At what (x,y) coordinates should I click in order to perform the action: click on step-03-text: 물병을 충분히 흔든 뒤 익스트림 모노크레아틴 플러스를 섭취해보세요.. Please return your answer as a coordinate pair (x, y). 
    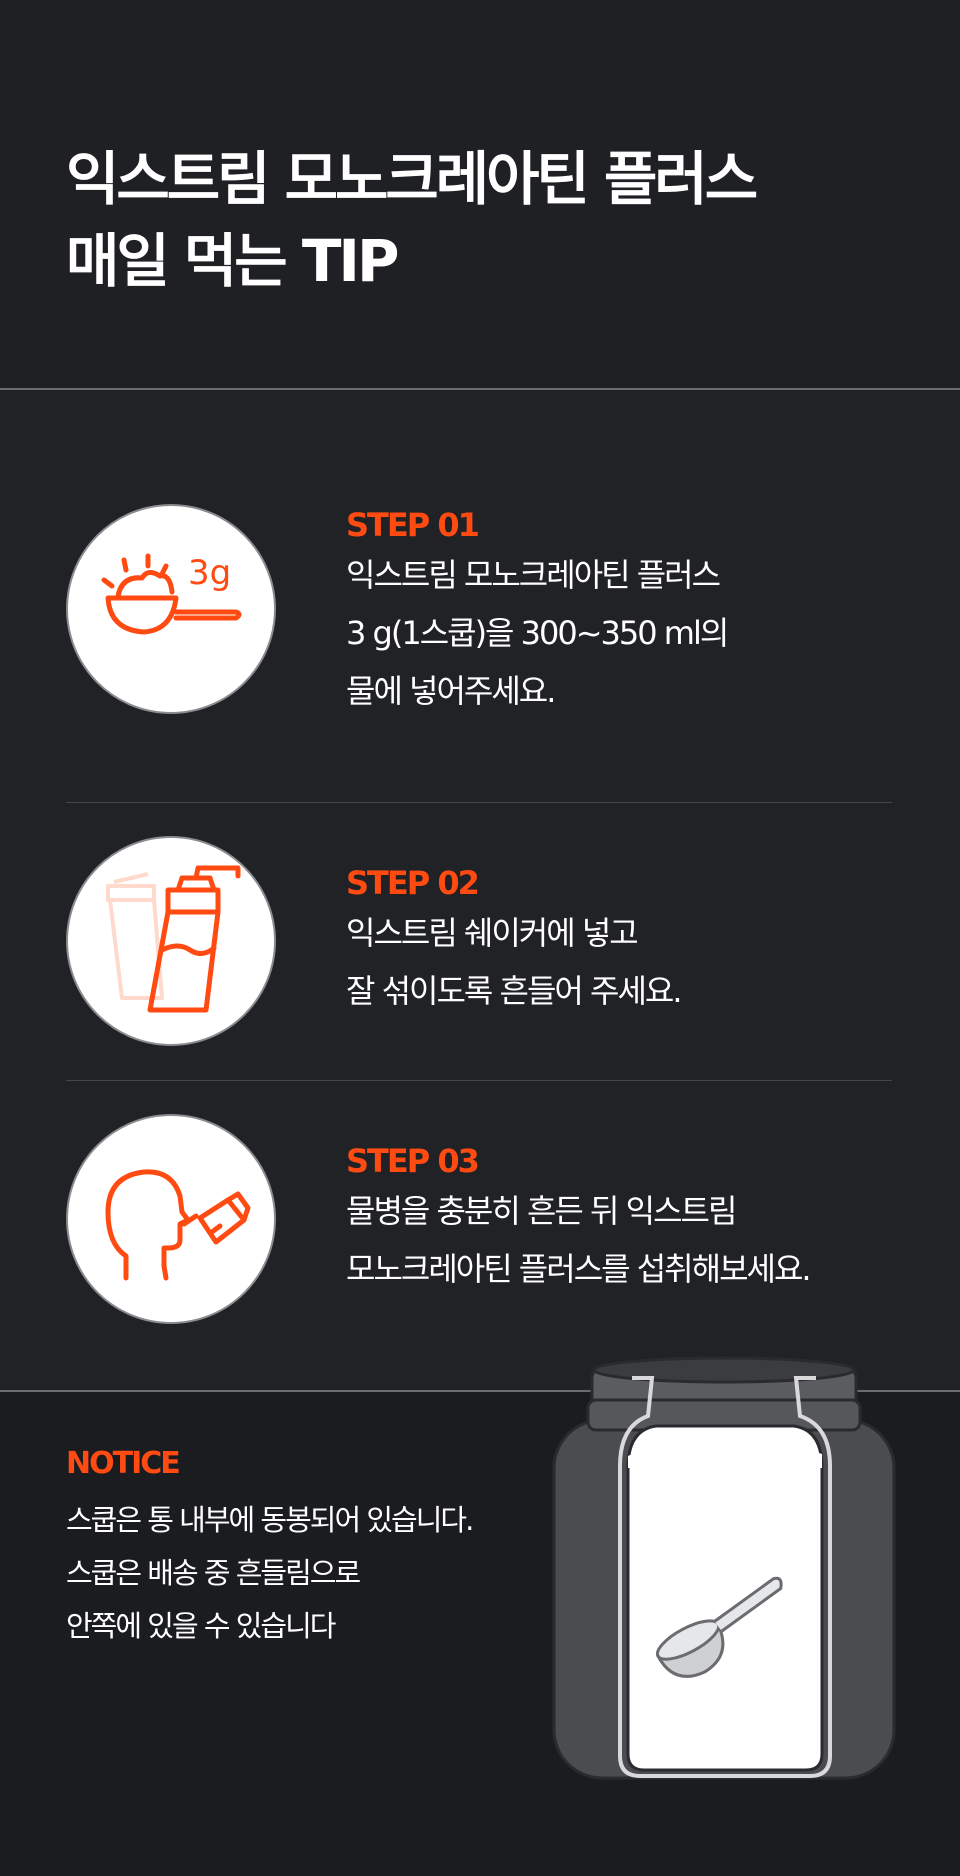
    Looking at the image, I should click on (579, 1240).